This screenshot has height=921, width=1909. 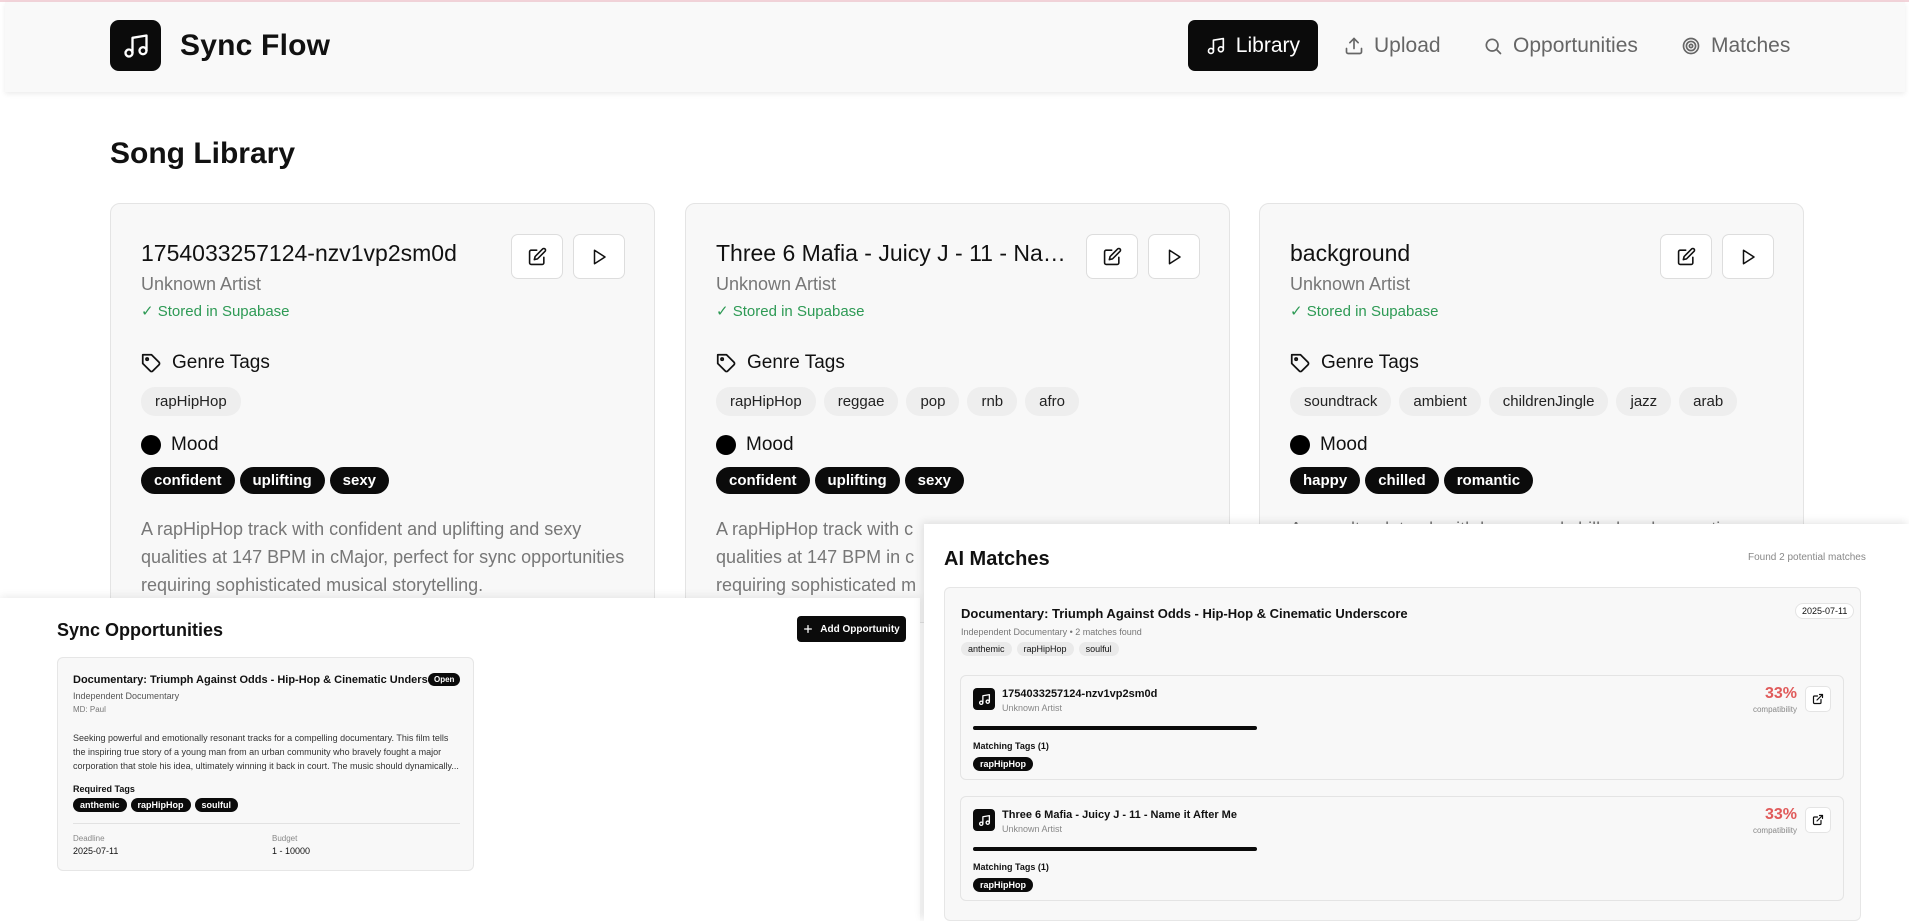 I want to click on budget-value: 1 - 10000, so click(x=291, y=851).